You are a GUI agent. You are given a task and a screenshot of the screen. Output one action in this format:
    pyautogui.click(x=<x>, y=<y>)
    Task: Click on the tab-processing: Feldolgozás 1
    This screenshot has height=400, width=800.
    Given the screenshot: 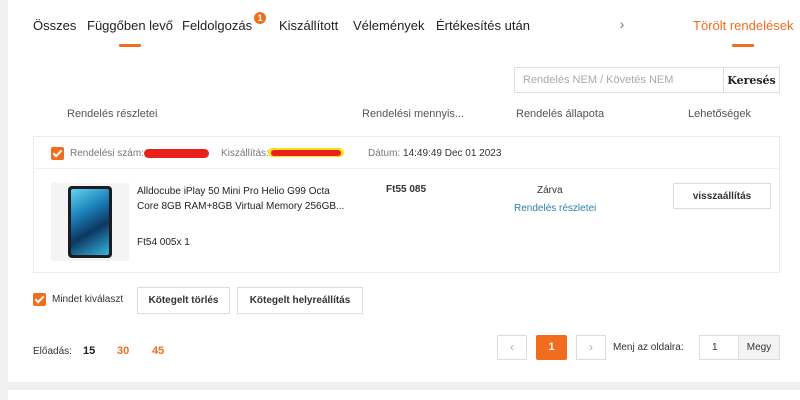 What is the action you would take?
    pyautogui.click(x=224, y=22)
    